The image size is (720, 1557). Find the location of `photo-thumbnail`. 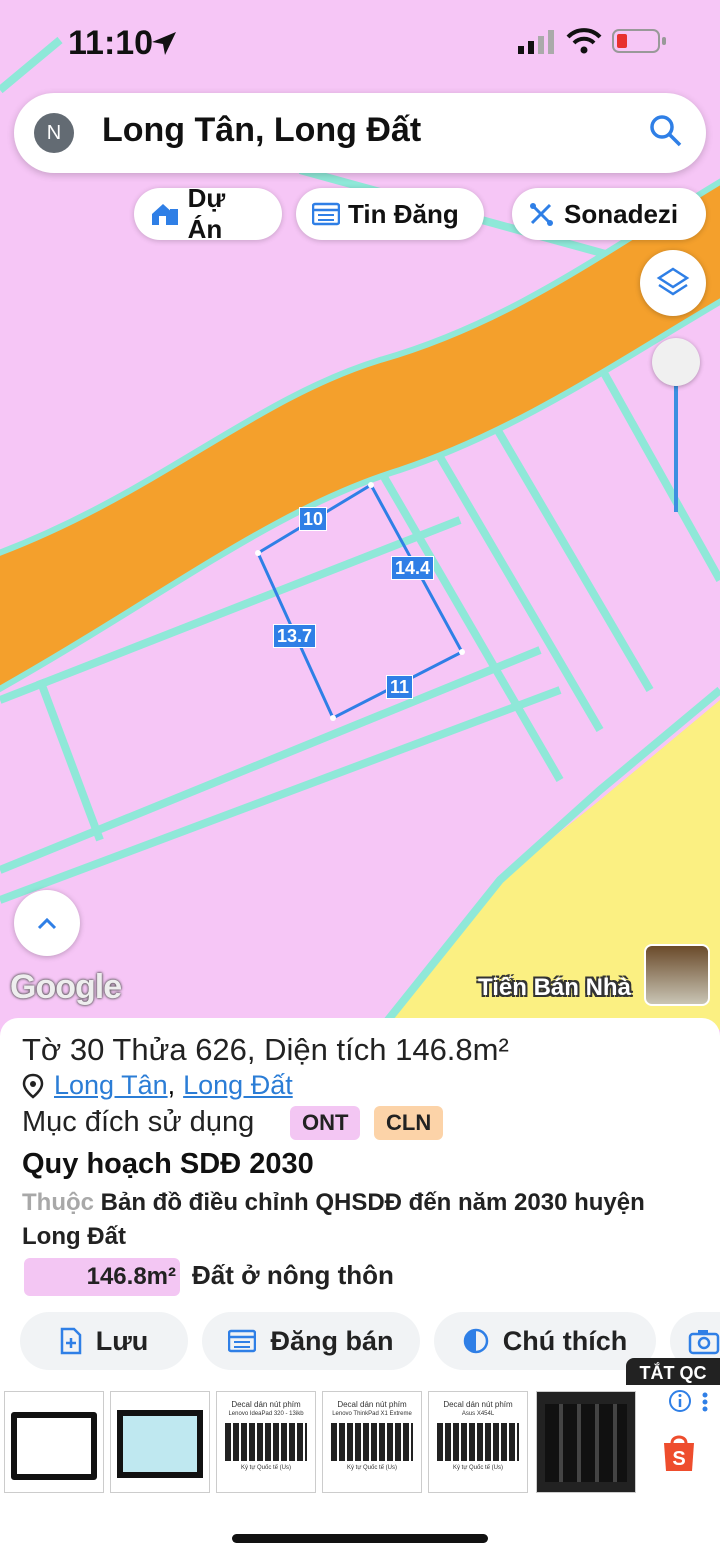

photo-thumbnail is located at coordinates (677, 975).